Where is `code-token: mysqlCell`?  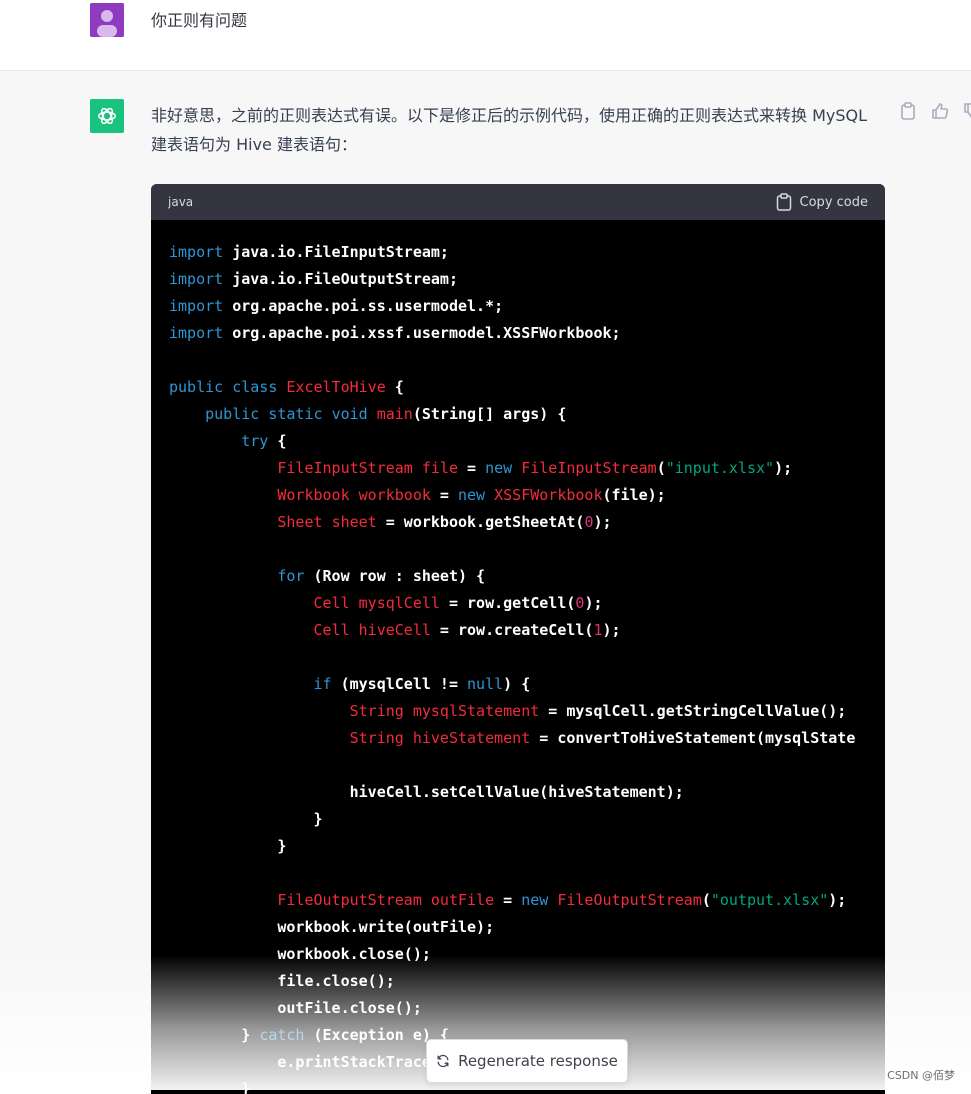
code-token: mysqlCell is located at coordinates (399, 603).